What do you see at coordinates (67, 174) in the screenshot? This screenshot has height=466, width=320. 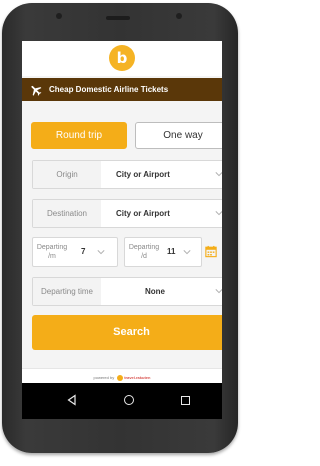 I see `origin-label: Origin` at bounding box center [67, 174].